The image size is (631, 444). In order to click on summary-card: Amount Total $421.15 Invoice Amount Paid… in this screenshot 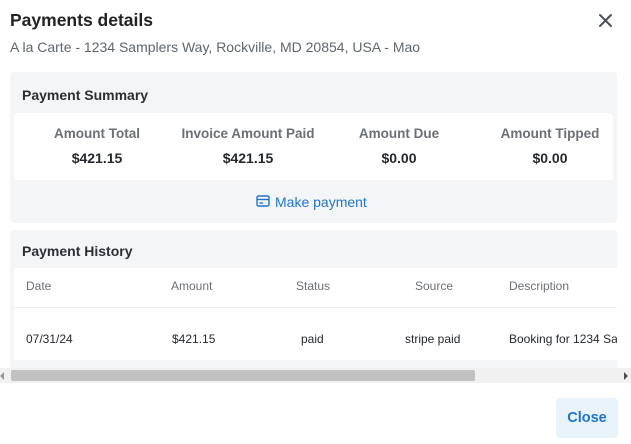, I will do `click(313, 146)`.